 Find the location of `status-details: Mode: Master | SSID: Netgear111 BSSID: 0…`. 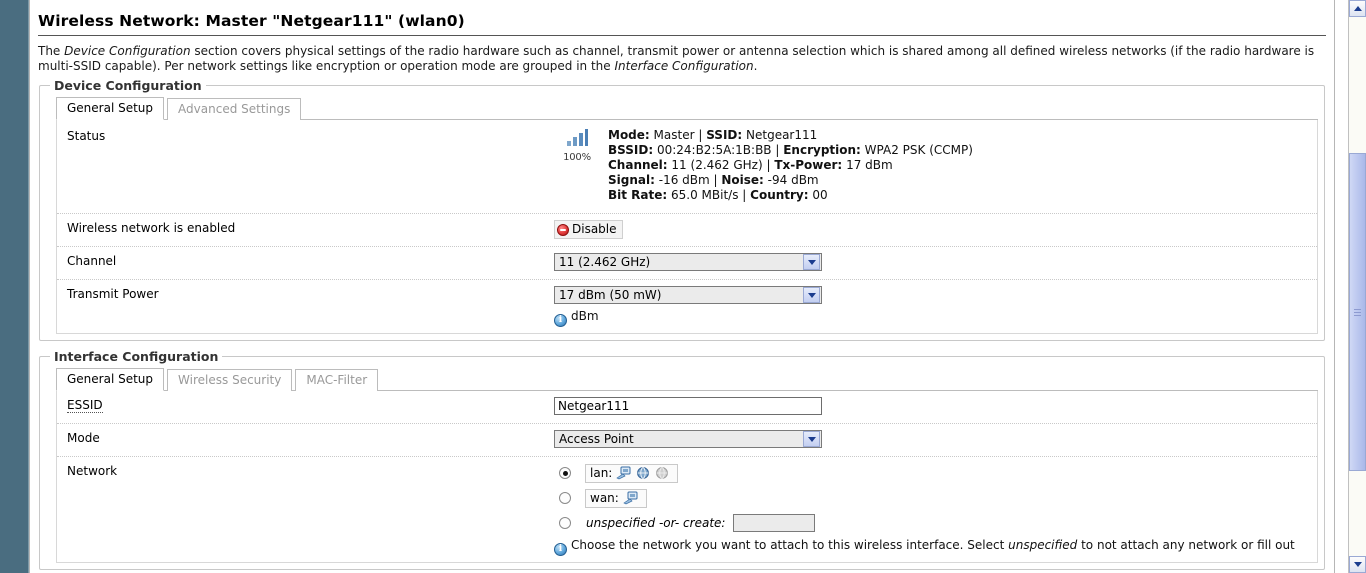

status-details: Mode: Master | SSID: Netgear111 BSSID: 0… is located at coordinates (790, 165).